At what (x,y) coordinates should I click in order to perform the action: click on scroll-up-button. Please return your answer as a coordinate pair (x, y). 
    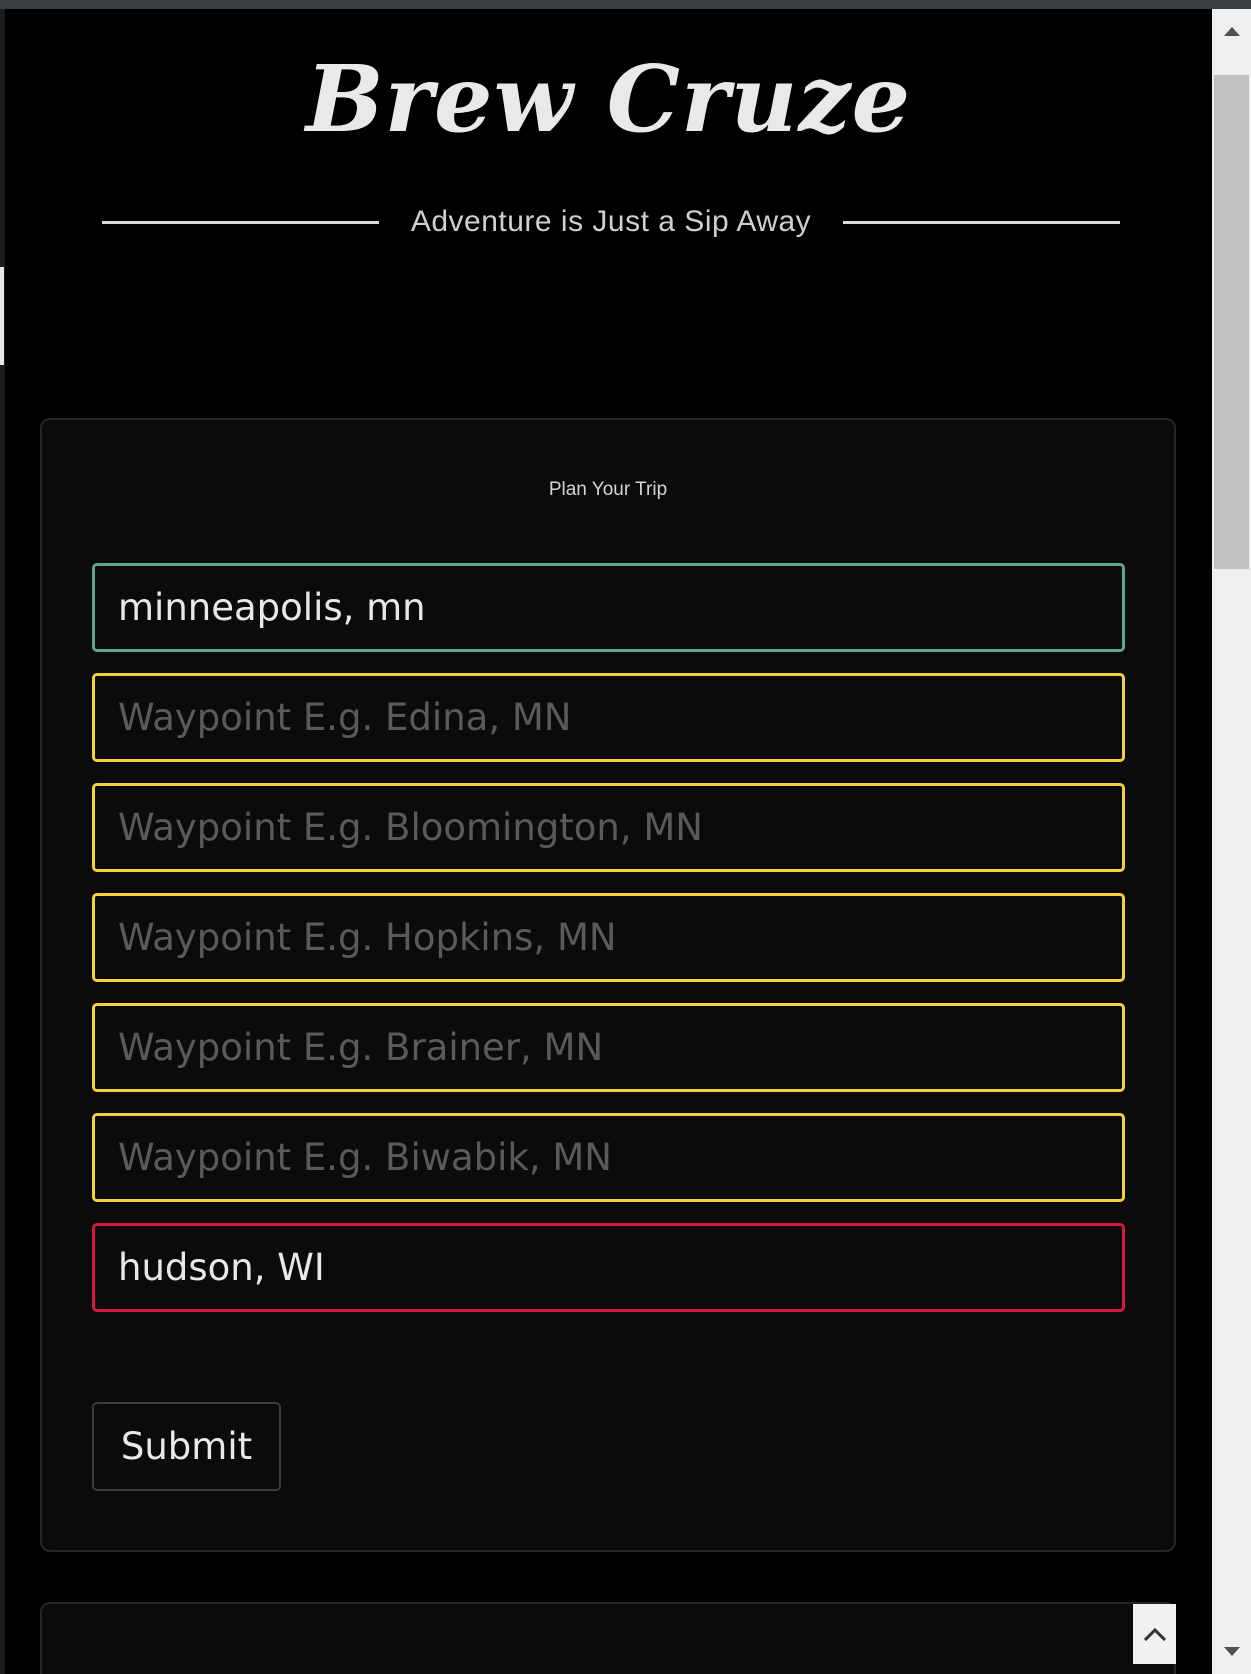
    Looking at the image, I should click on (1231, 31).